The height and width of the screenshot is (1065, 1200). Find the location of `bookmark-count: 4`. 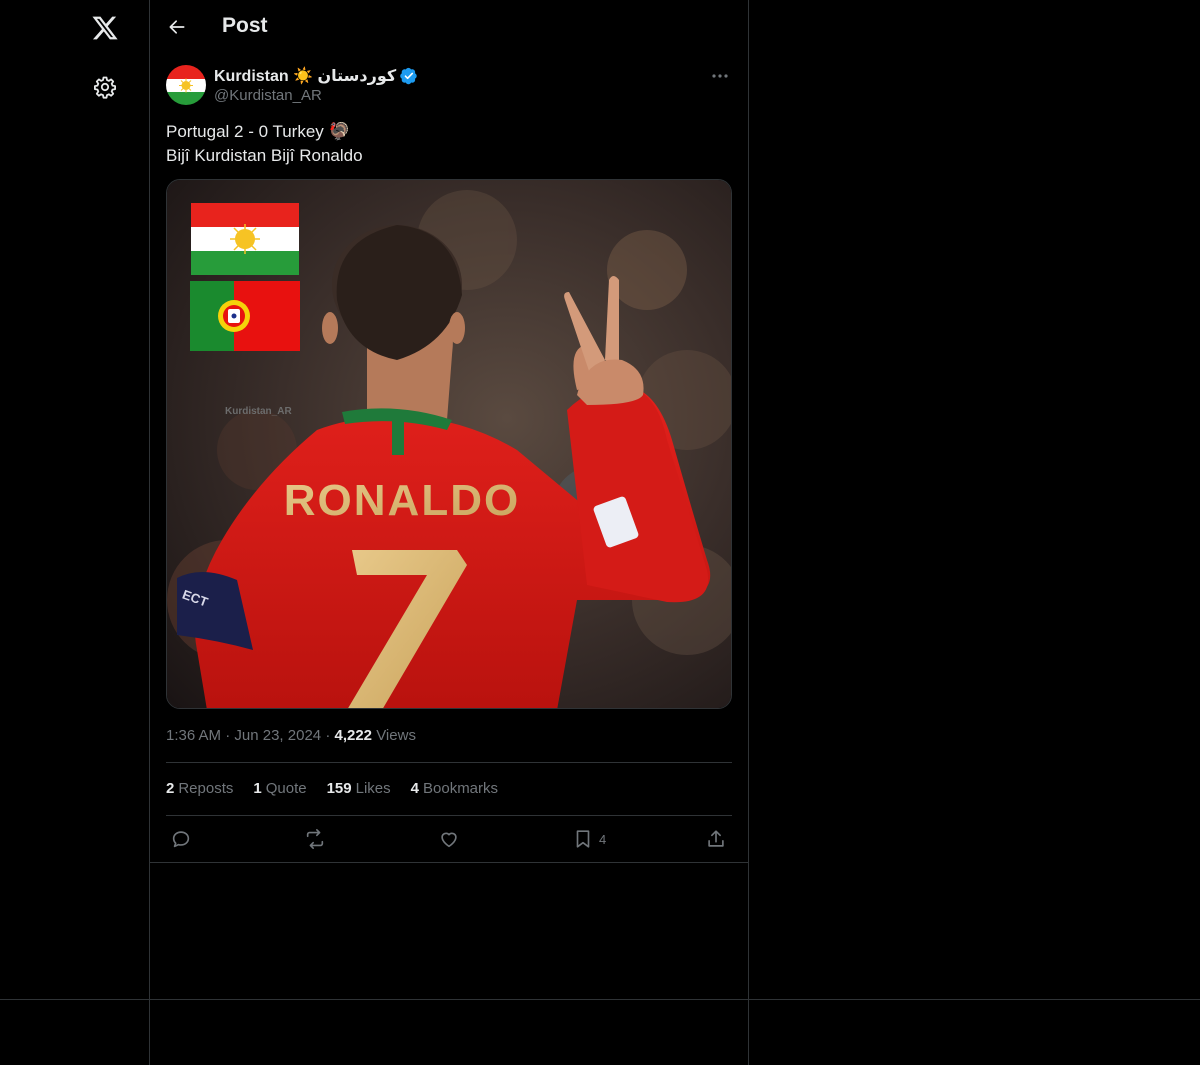

bookmark-count: 4 is located at coordinates (603, 839).